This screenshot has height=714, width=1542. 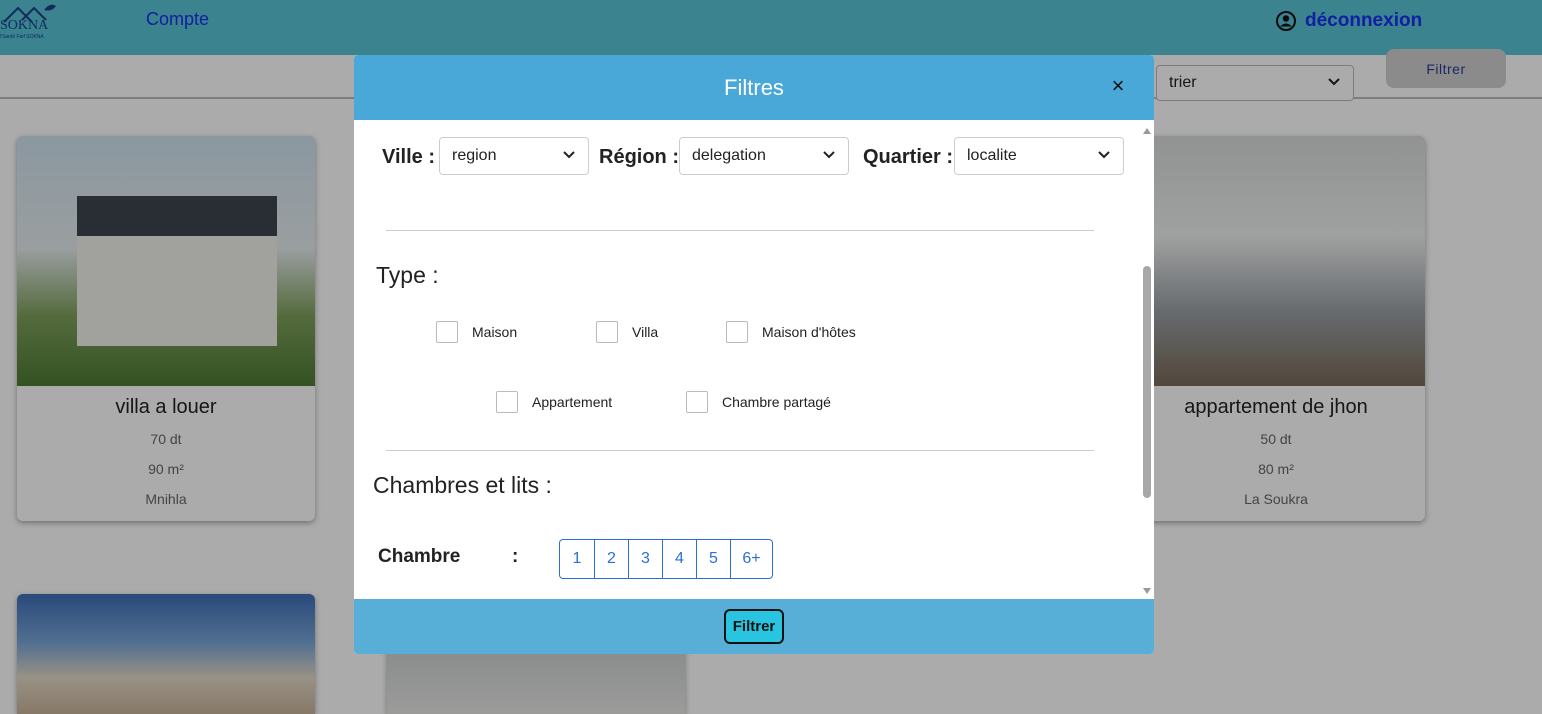 I want to click on quartier-select: localite, so click(x=1039, y=156).